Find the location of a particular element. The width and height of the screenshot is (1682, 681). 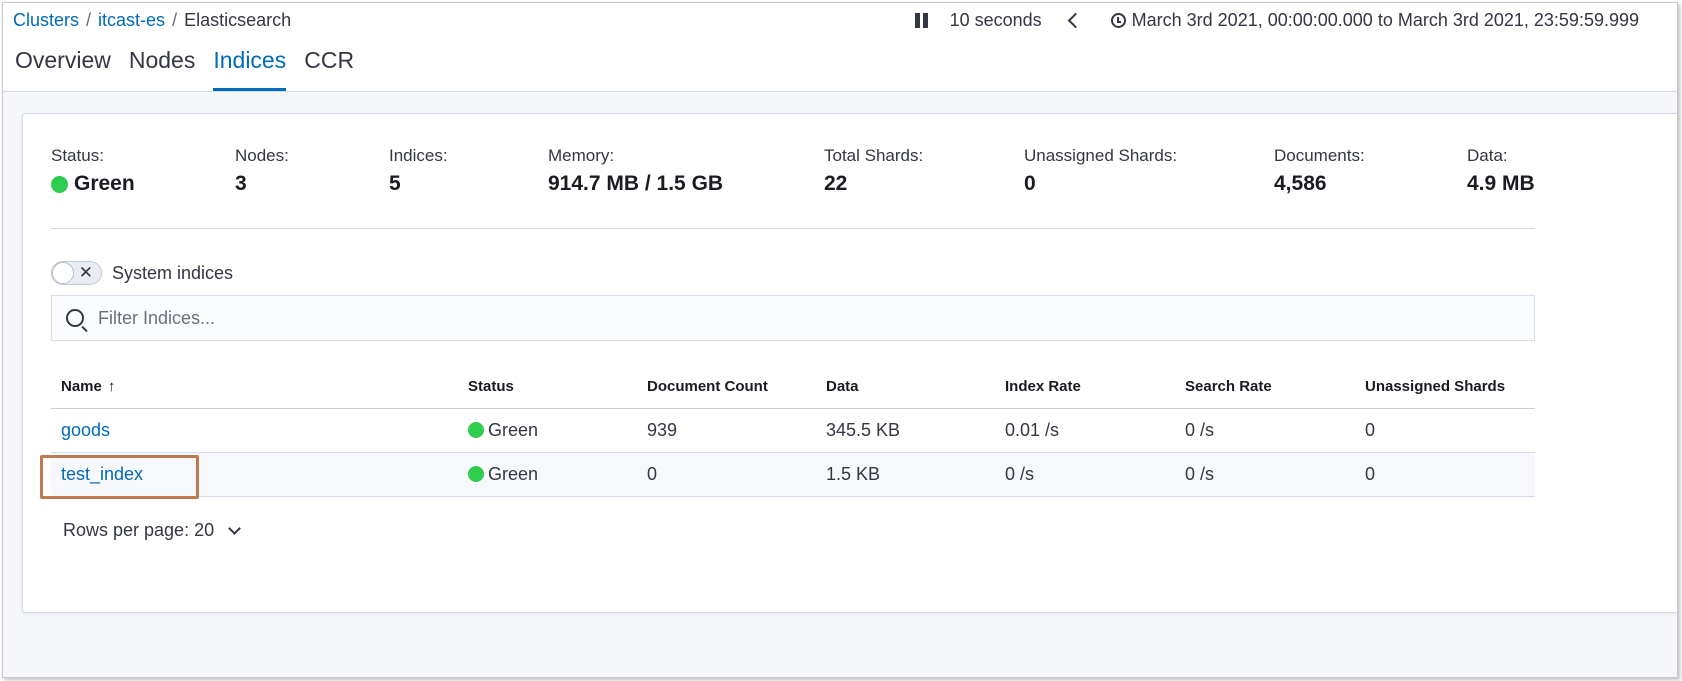

filter-bar is located at coordinates (793, 318).